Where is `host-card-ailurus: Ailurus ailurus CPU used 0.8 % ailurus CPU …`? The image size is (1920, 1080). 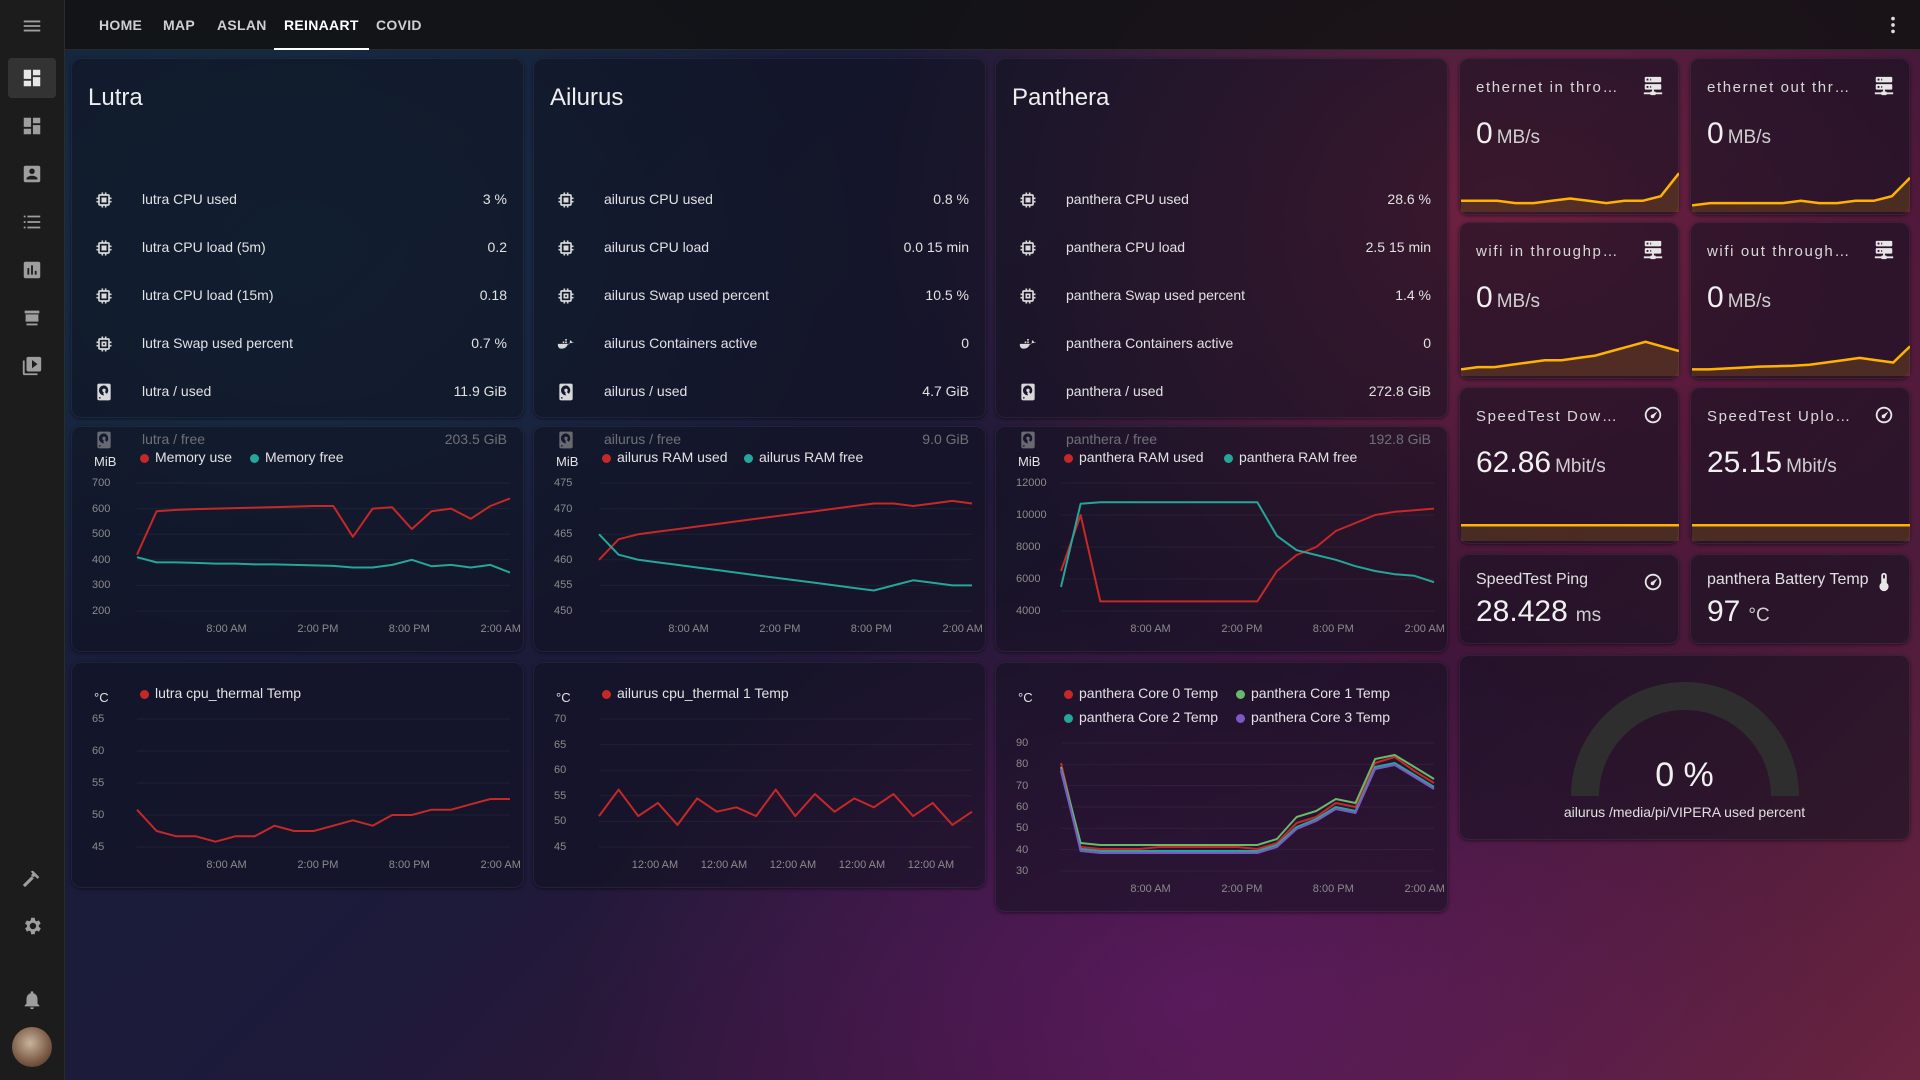
host-card-ailurus: Ailurus ailurus CPU used 0.8 % ailurus CPU … is located at coordinates (759, 253).